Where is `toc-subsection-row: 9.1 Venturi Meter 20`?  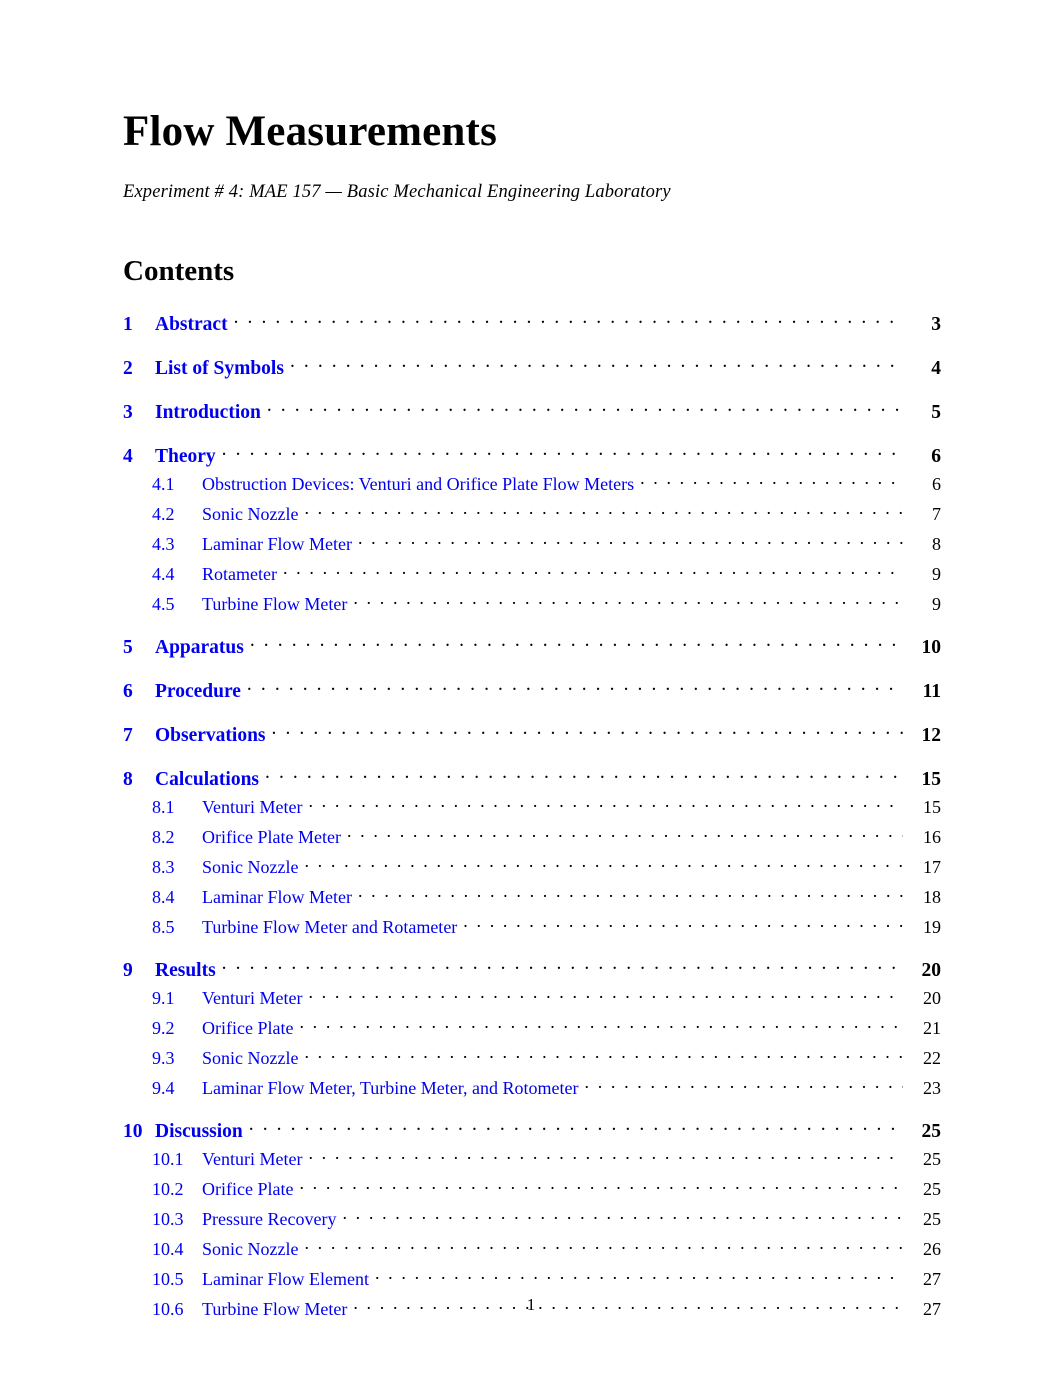
toc-subsection-row: 9.1 Venturi Meter 20 is located at coordinates (532, 997).